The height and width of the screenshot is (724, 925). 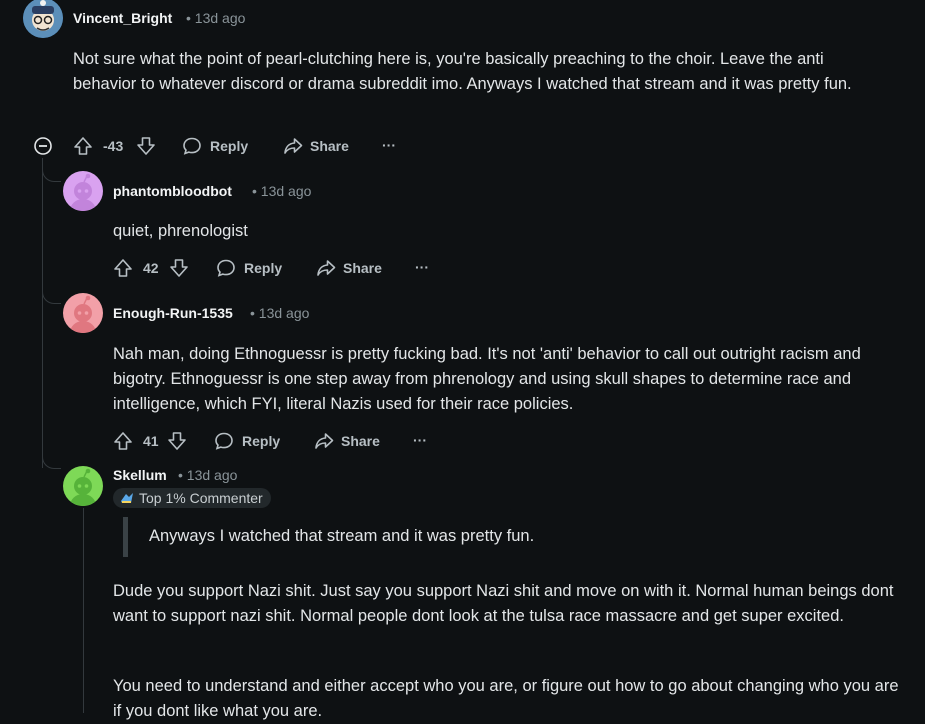 I want to click on collapse-icon, so click(x=43, y=146).